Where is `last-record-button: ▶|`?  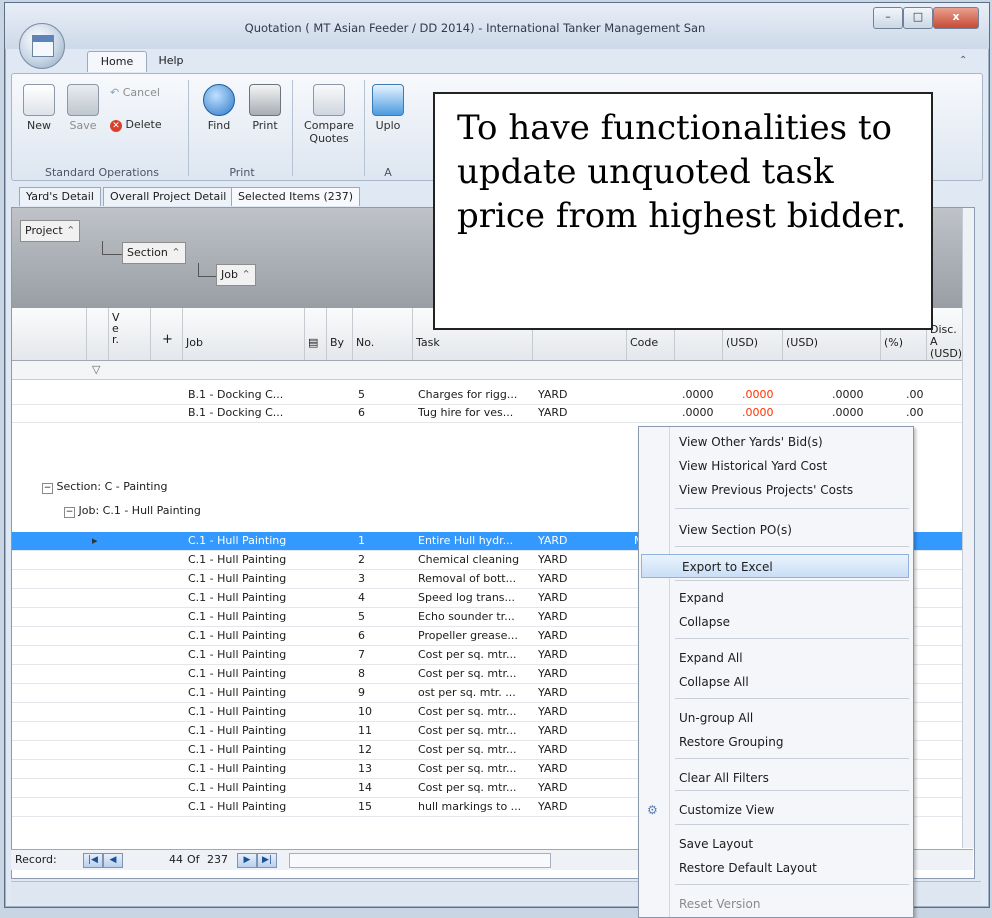 last-record-button: ▶| is located at coordinates (267, 860).